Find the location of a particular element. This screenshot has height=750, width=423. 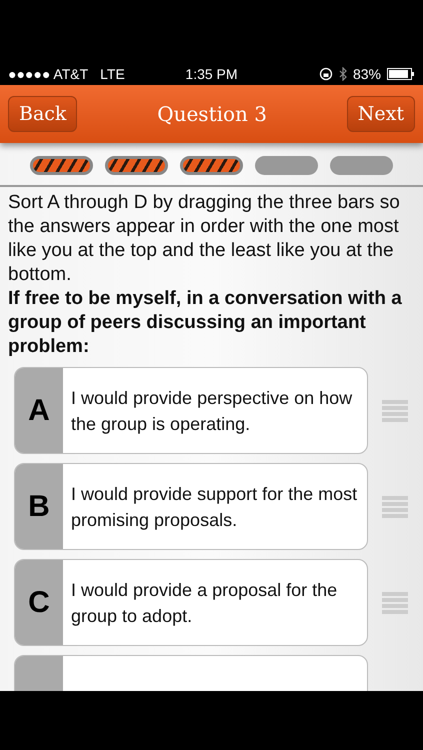

answer-text: I would provide support for the most promising proposals. is located at coordinates (214, 507).